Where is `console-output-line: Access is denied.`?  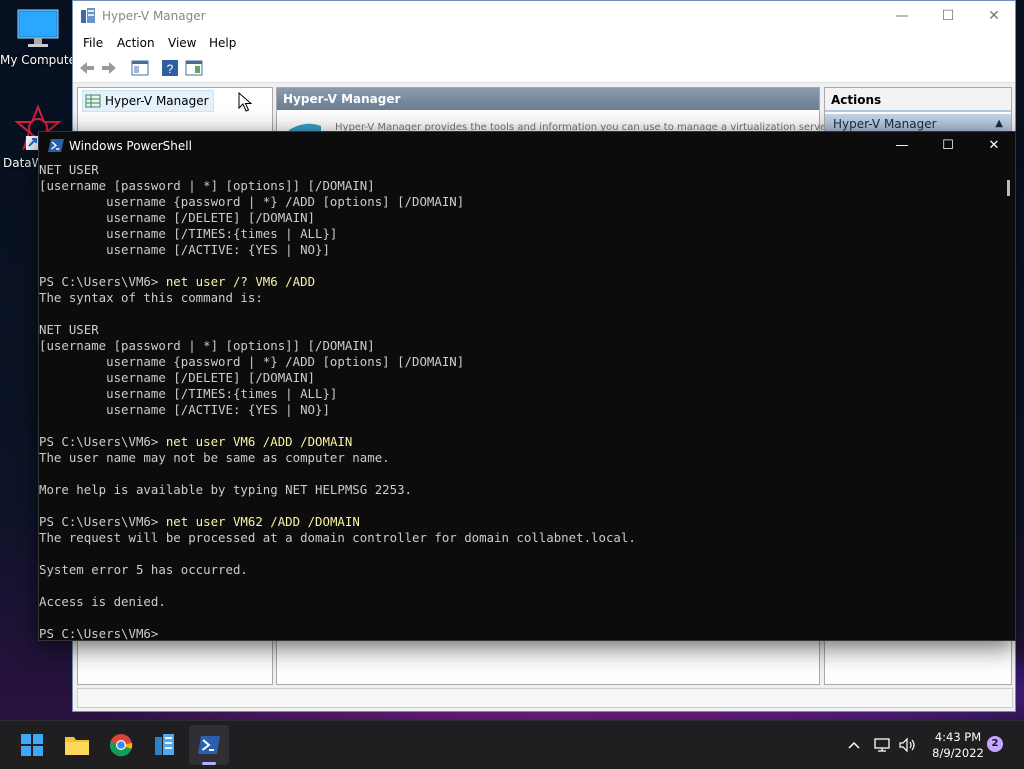 console-output-line: Access is denied. is located at coordinates (102, 601).